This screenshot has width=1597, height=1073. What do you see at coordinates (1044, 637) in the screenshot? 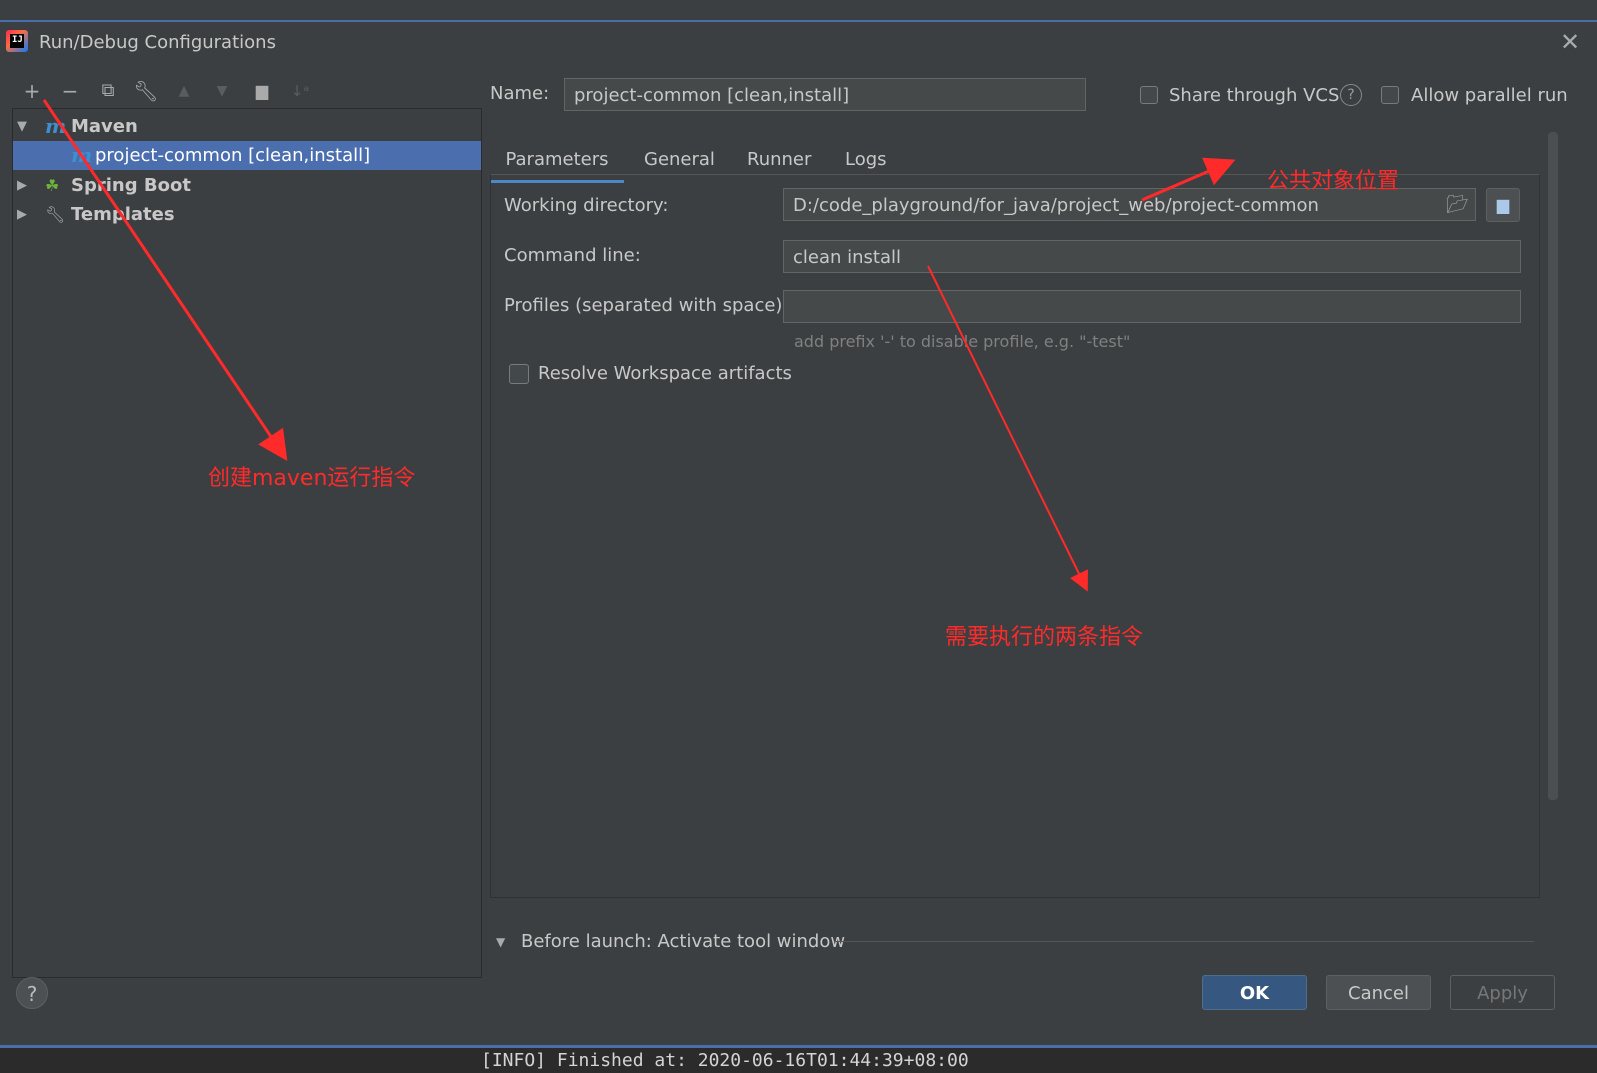
I see `annotation-two-commands: 需要执行的两条指令` at bounding box center [1044, 637].